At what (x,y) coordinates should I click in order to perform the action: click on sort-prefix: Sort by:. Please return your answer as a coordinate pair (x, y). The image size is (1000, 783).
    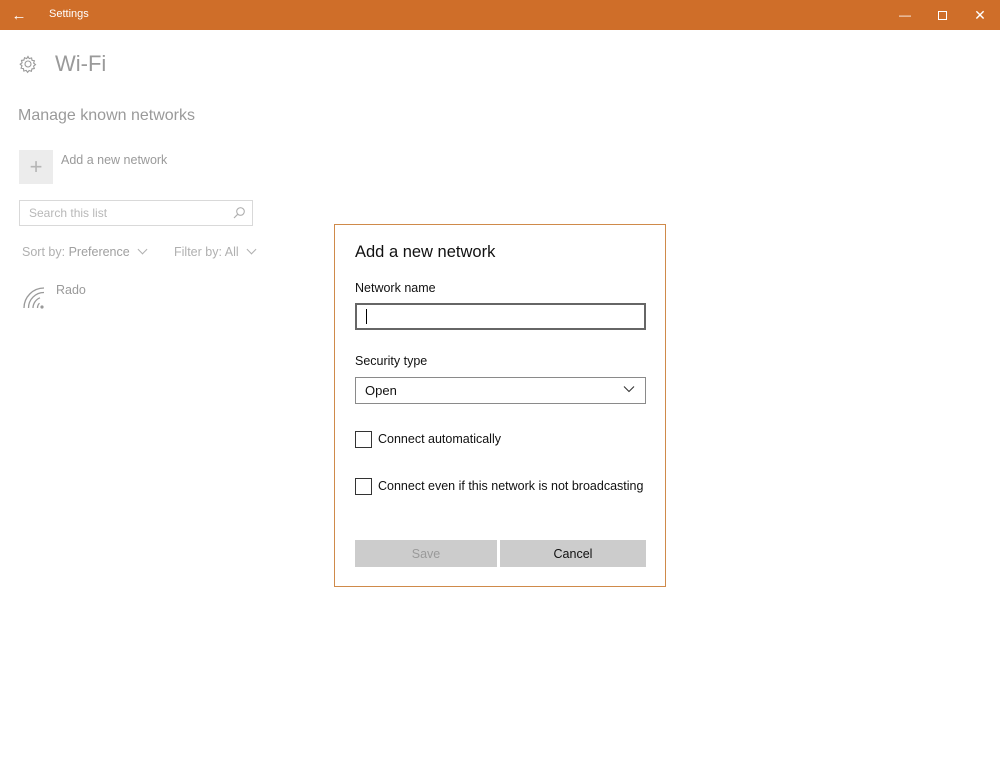
    Looking at the image, I should click on (44, 252).